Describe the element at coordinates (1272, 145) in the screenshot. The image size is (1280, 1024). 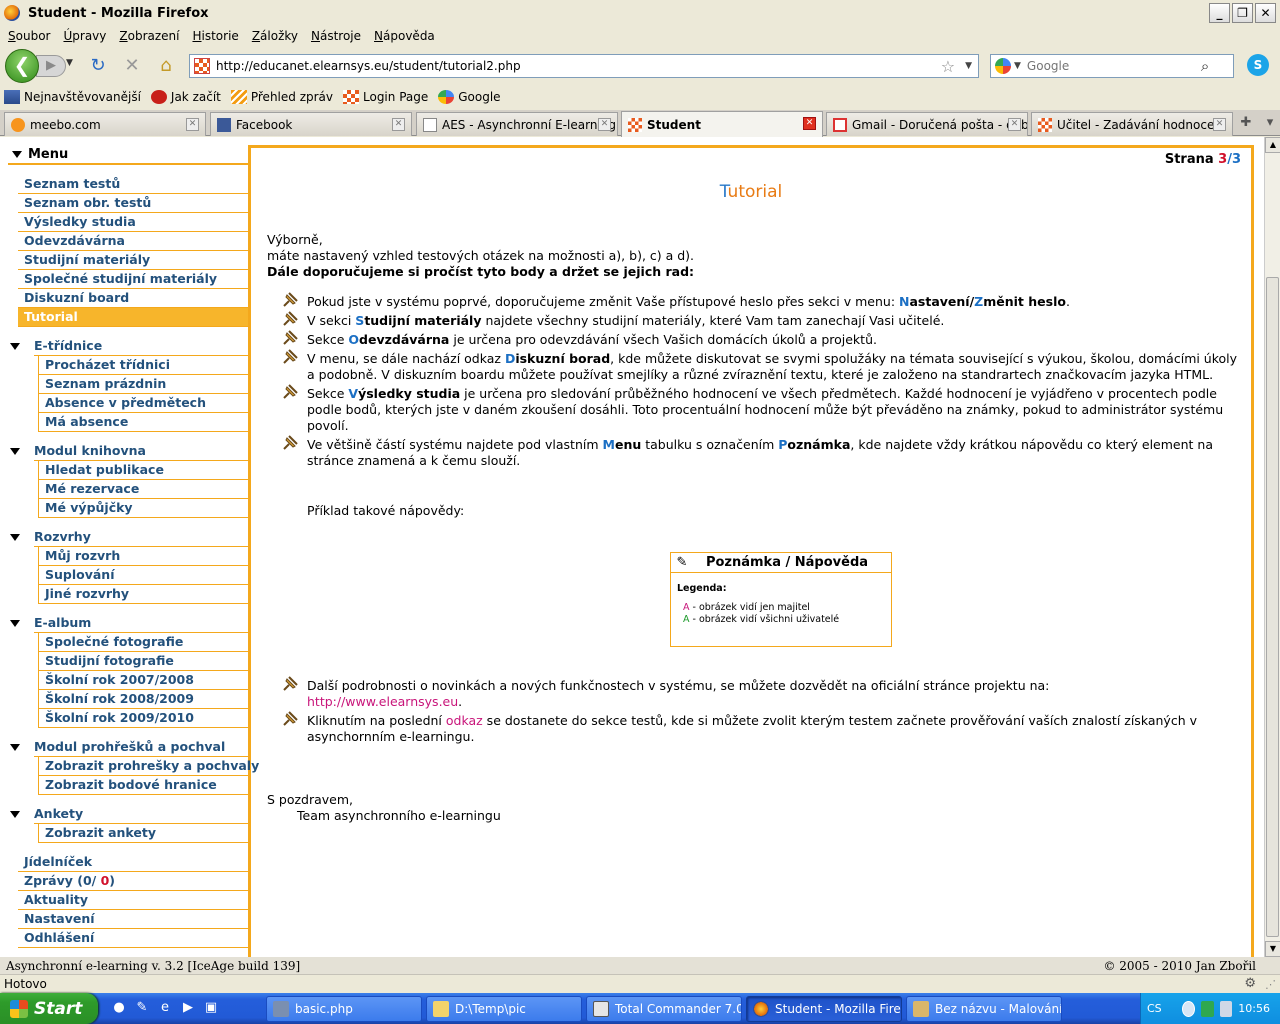
I see `scroll-up-icon: ▲` at that location.